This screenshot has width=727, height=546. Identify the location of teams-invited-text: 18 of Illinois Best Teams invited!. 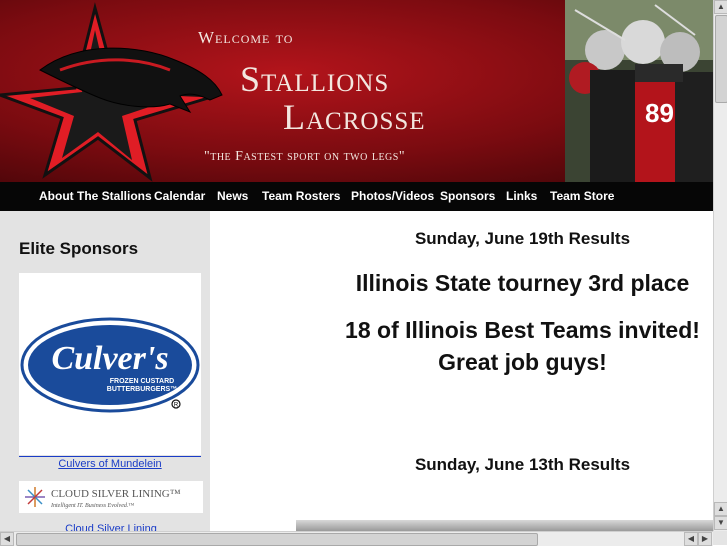
(522, 330).